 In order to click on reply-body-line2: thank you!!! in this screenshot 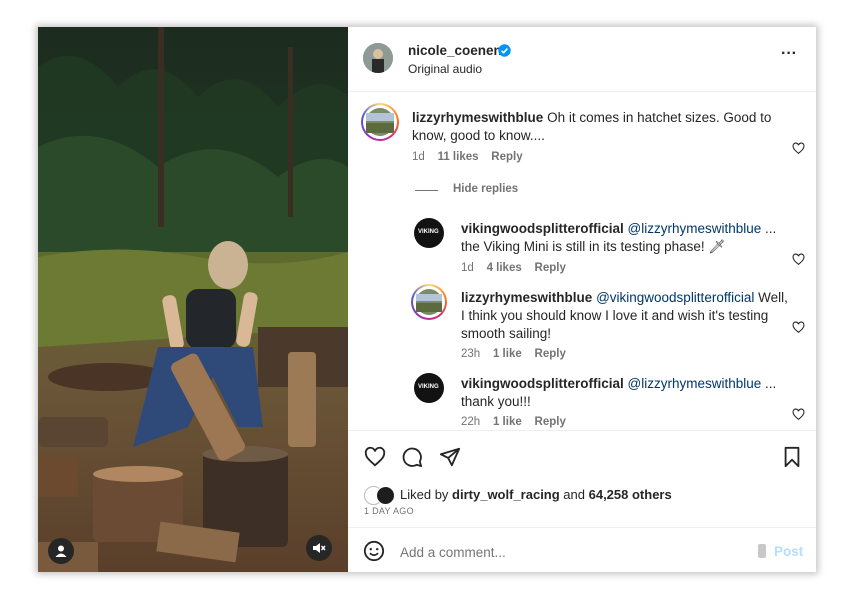, I will do `click(496, 401)`.